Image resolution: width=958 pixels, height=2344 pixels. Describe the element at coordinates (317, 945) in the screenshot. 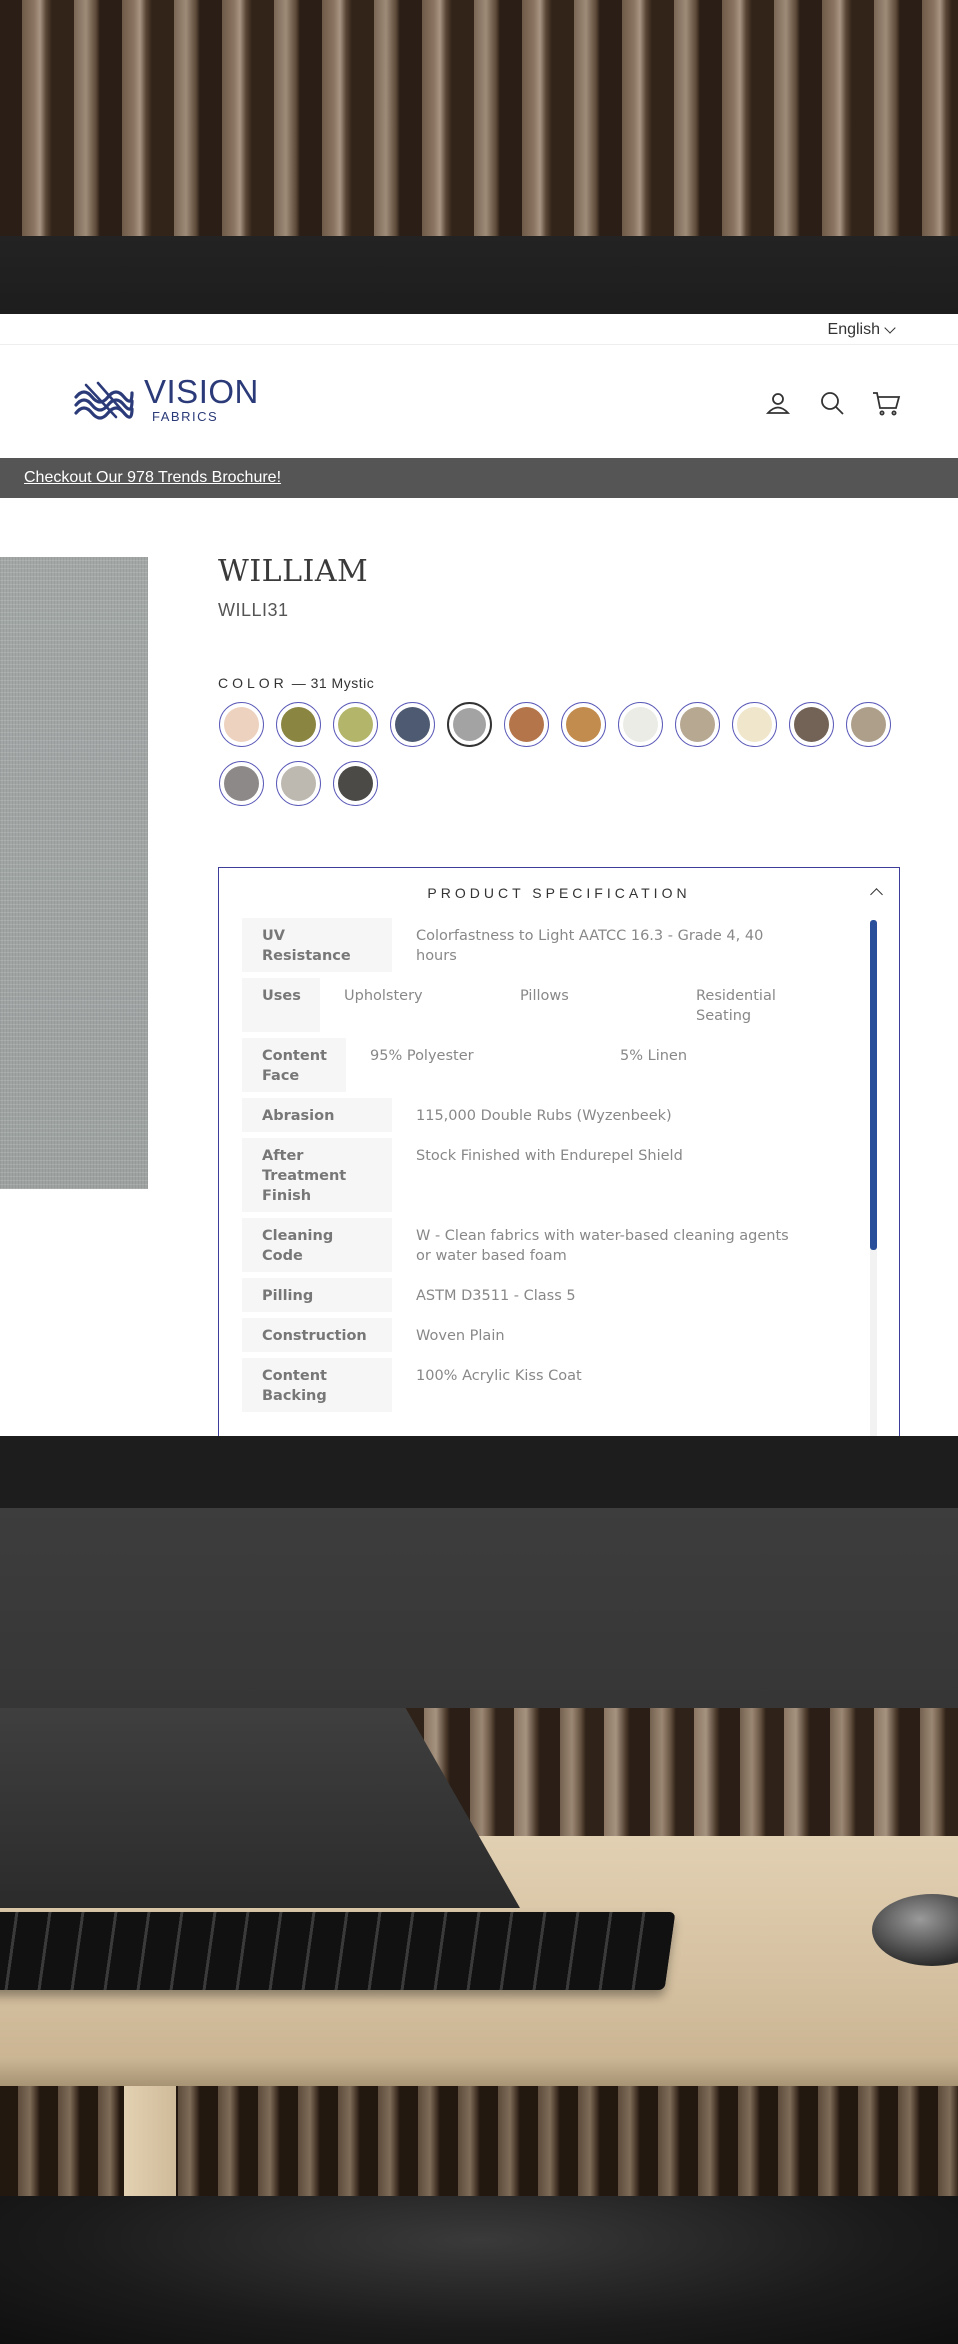

I see `spec-label: UV Resistance` at that location.